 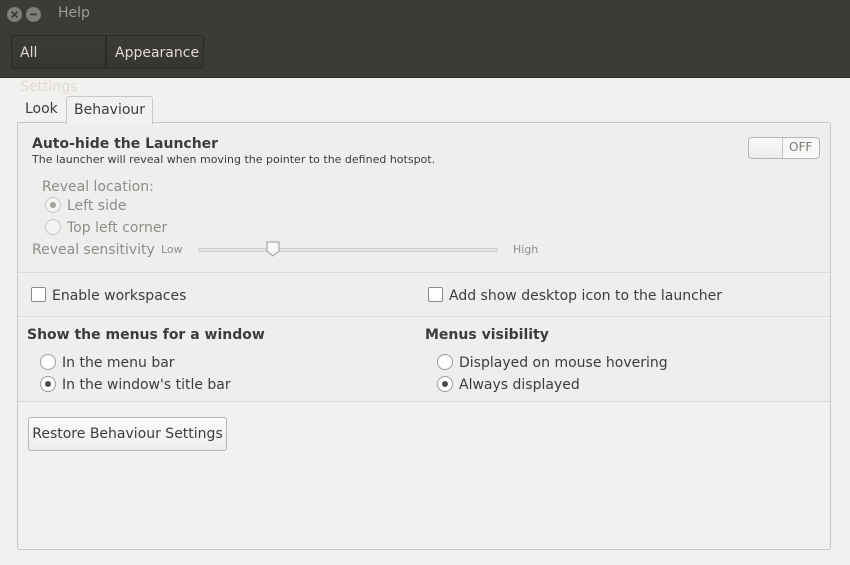 What do you see at coordinates (125, 144) in the screenshot?
I see `autohide-title: Auto-hide the Launcher` at bounding box center [125, 144].